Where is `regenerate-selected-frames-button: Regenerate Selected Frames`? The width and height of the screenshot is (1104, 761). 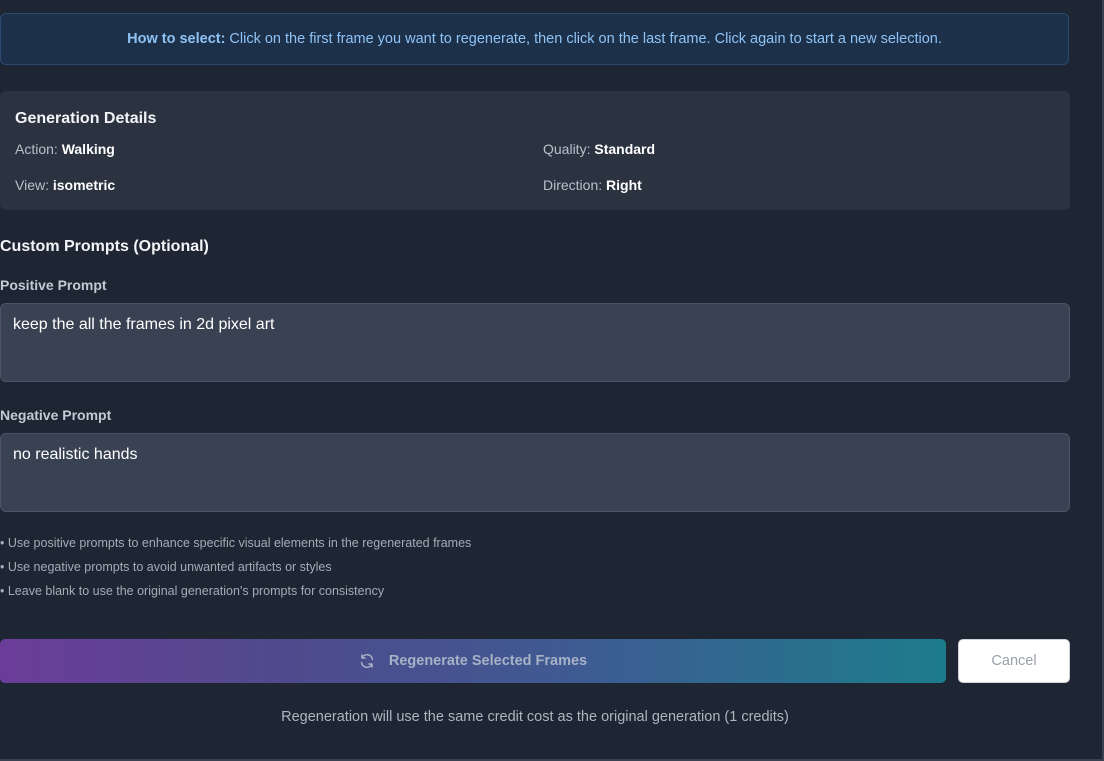
regenerate-selected-frames-button: Regenerate Selected Frames is located at coordinates (473, 661).